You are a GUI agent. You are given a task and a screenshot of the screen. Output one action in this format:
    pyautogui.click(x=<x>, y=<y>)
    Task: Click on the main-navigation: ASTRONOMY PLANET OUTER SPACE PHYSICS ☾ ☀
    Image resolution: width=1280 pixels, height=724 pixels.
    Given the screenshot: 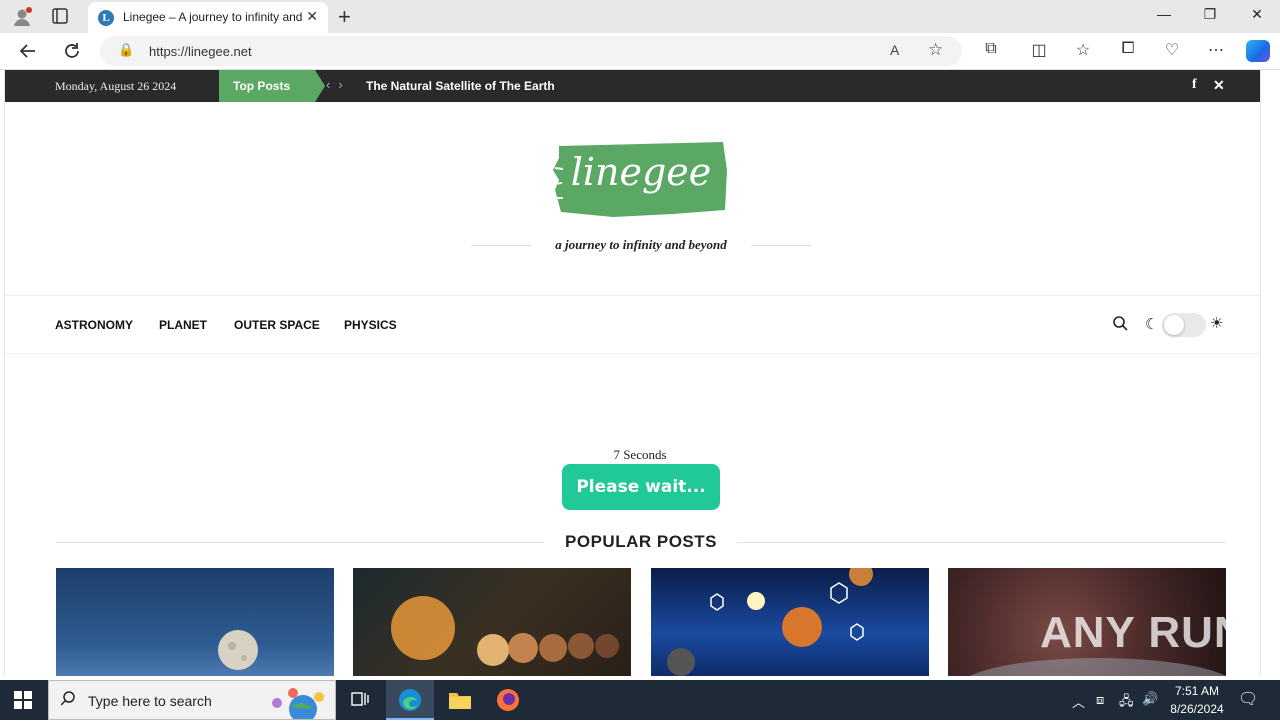 What is the action you would take?
    pyautogui.click(x=632, y=324)
    